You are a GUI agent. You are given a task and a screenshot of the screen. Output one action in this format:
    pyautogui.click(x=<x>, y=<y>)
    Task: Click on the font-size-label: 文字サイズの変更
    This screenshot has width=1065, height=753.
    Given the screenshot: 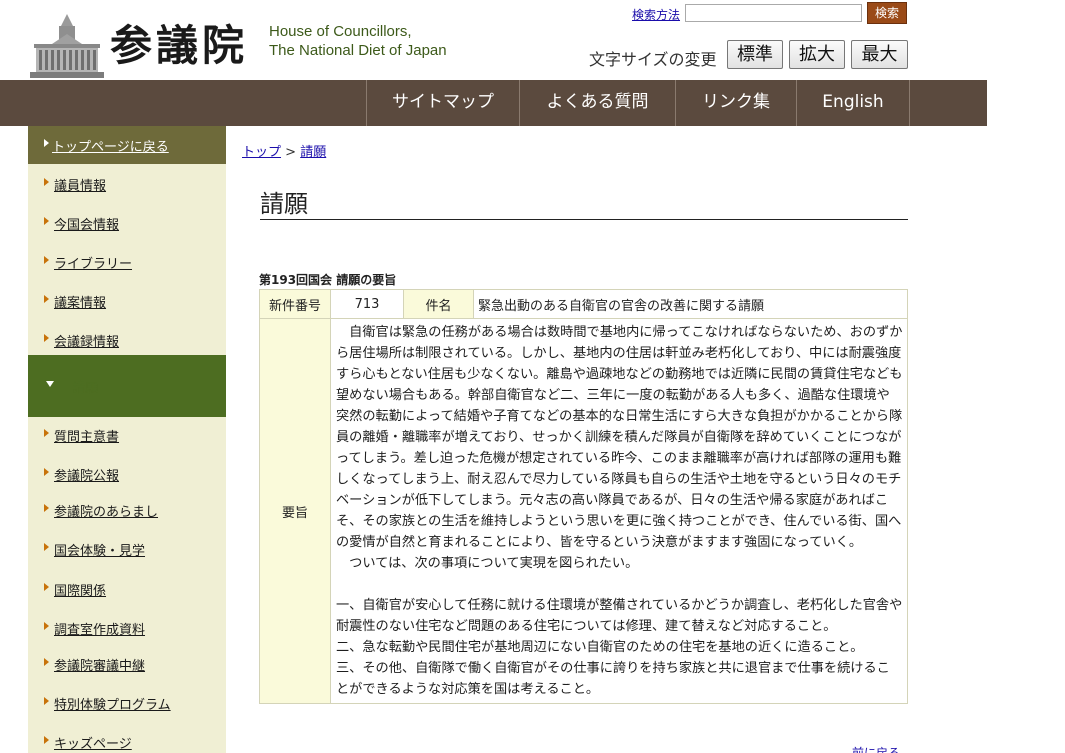 What is the action you would take?
    pyautogui.click(x=653, y=59)
    